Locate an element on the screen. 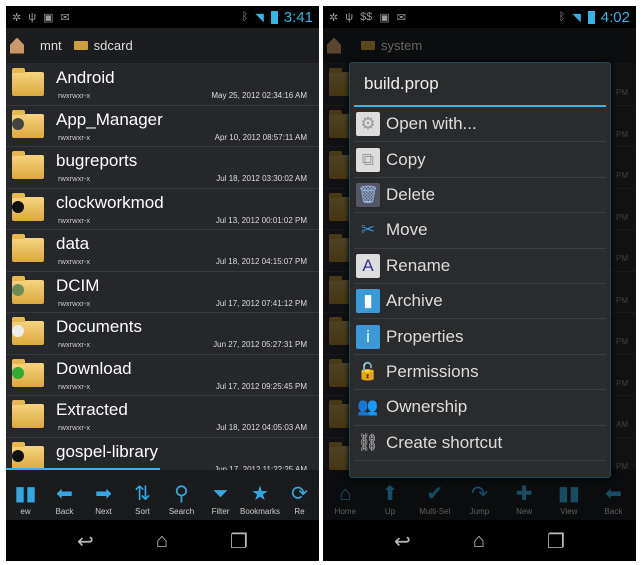  file-name: Documents is located at coordinates (99, 326).